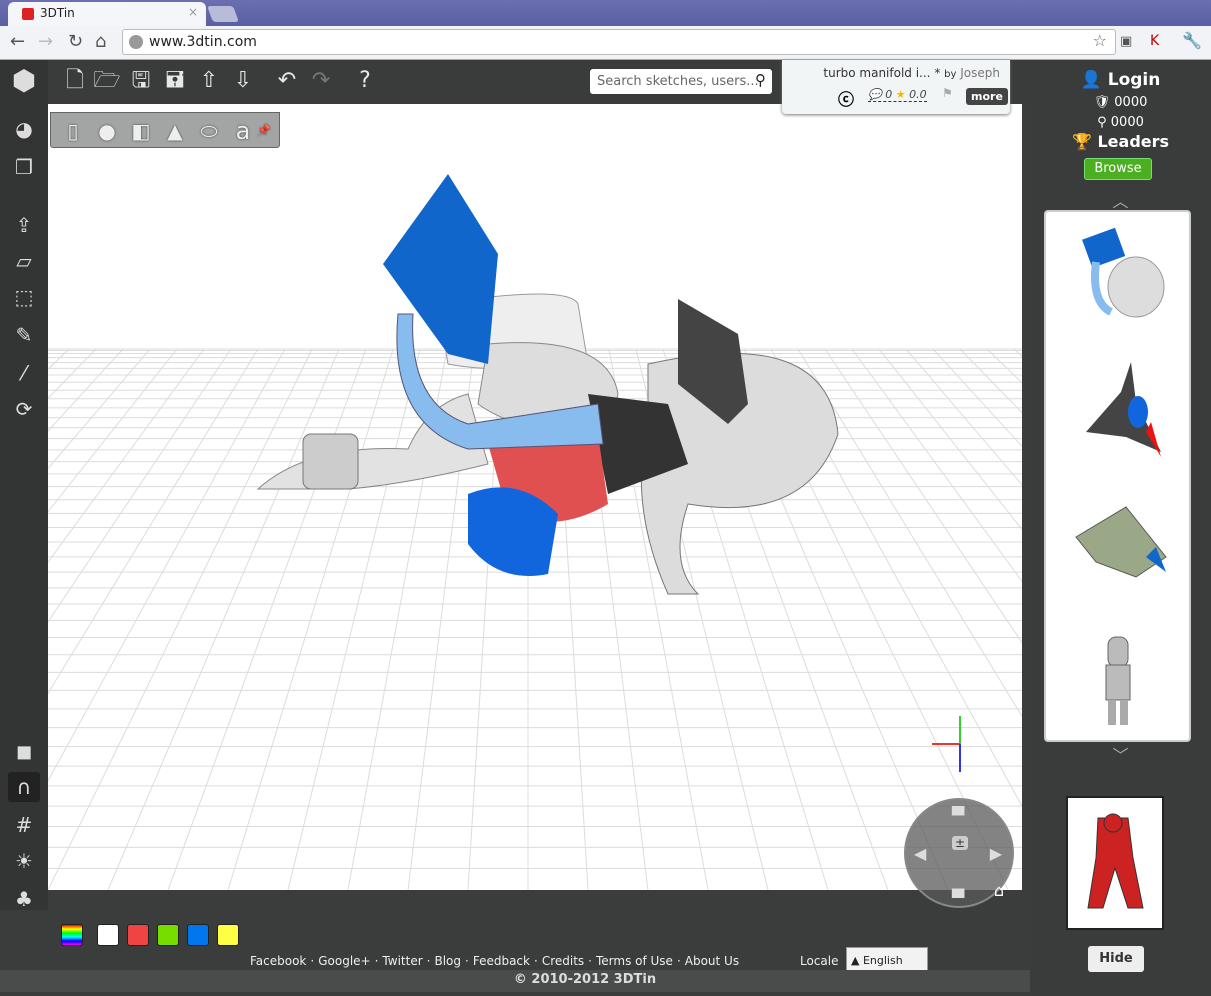 The width and height of the screenshot is (1211, 996). Describe the element at coordinates (958, 888) in the screenshot. I see `camera-bottom-icon: ▄` at that location.